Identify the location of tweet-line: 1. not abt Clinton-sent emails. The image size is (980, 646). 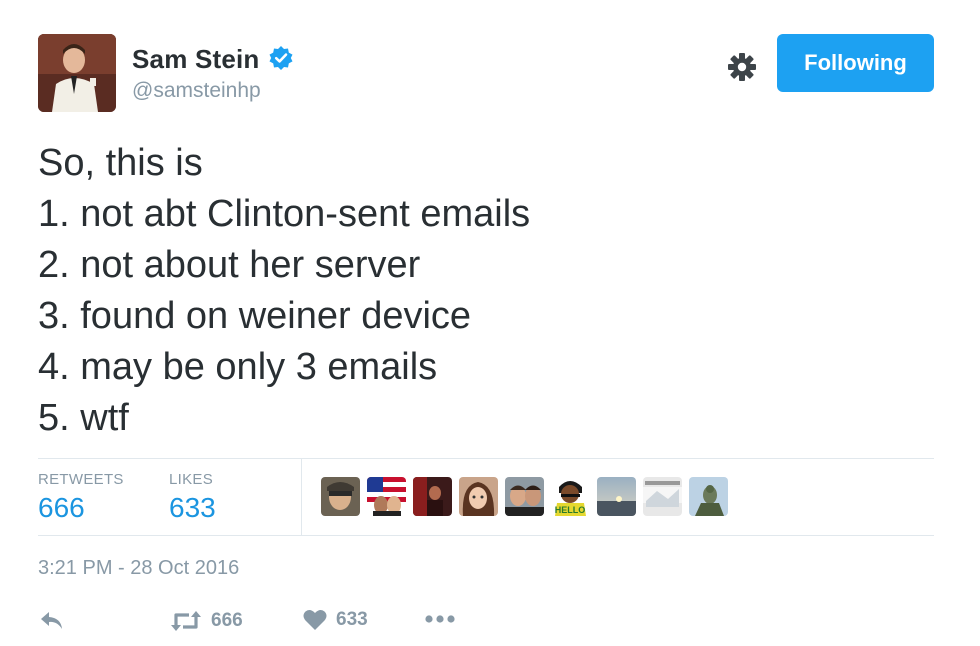
(284, 214).